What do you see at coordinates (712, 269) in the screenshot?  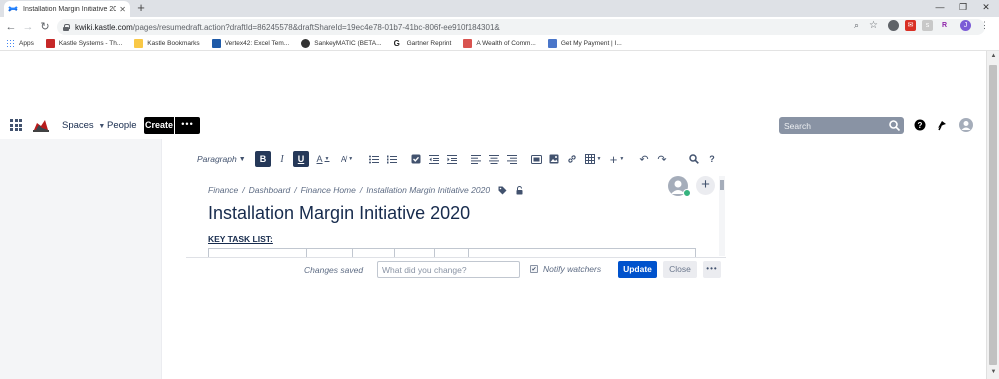 I see `more-actions-button: •••` at bounding box center [712, 269].